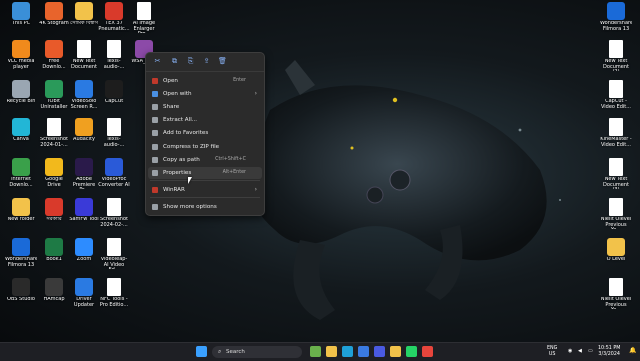 The height and width of the screenshot is (361, 640). What do you see at coordinates (616, 259) in the screenshot?
I see `desktop-icon-label: O Level` at bounding box center [616, 259].